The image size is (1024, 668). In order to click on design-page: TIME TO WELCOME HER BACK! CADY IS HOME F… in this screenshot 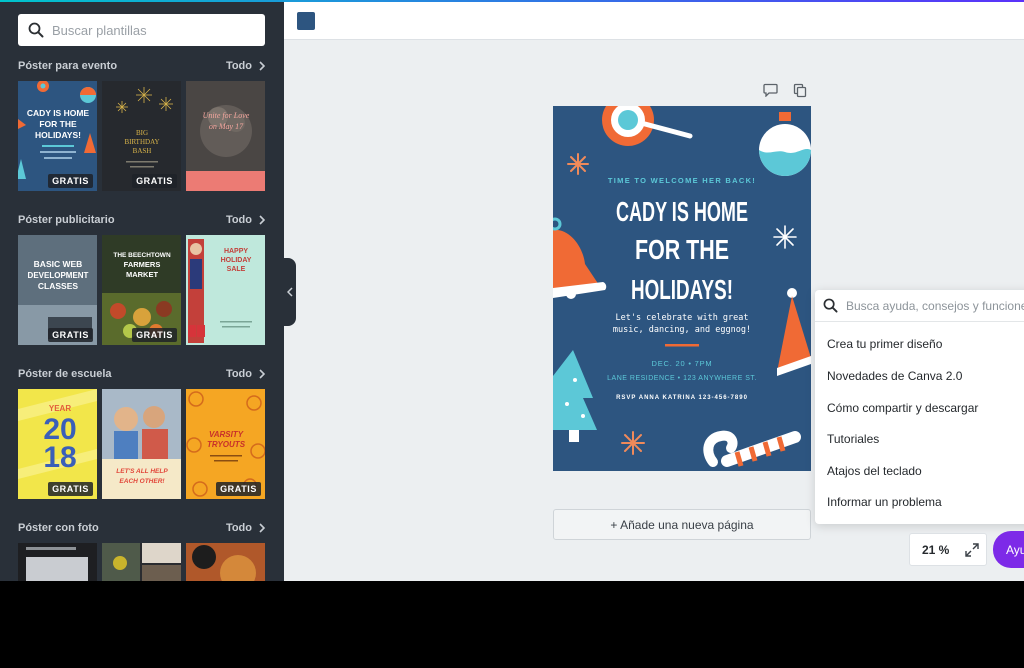, I will do `click(682, 288)`.